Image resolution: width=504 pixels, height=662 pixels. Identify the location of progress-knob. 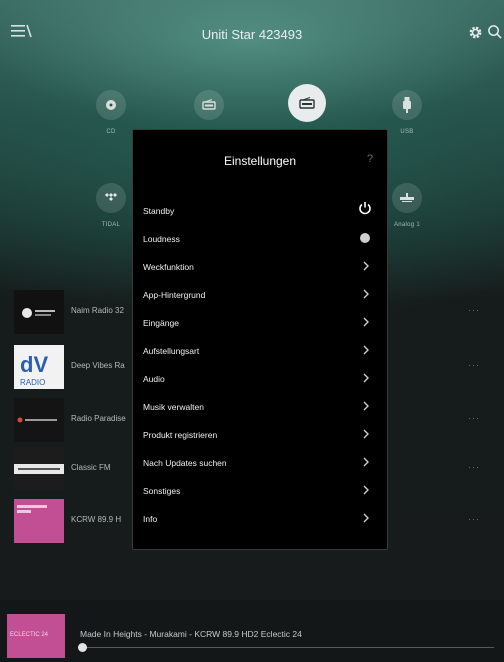
(82, 647).